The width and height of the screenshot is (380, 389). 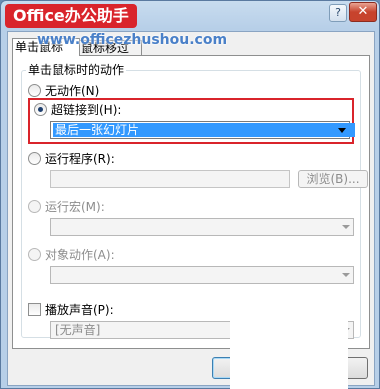 I want to click on radio-hyperlink-label: 超链接到(H):, so click(x=86, y=110).